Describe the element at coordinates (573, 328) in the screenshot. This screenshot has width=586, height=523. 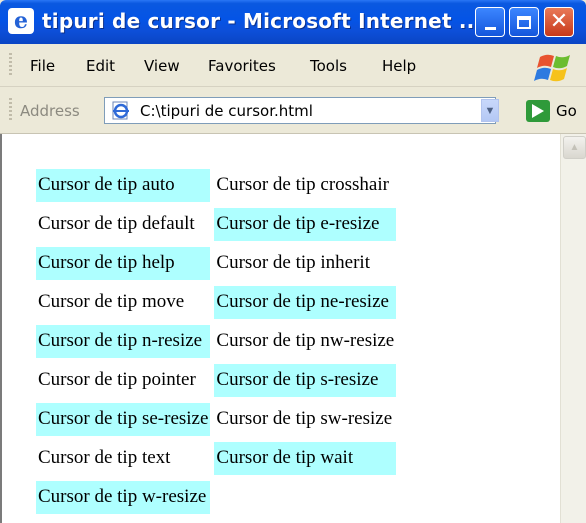
I see `vertical-scrollbar: ▲` at that location.